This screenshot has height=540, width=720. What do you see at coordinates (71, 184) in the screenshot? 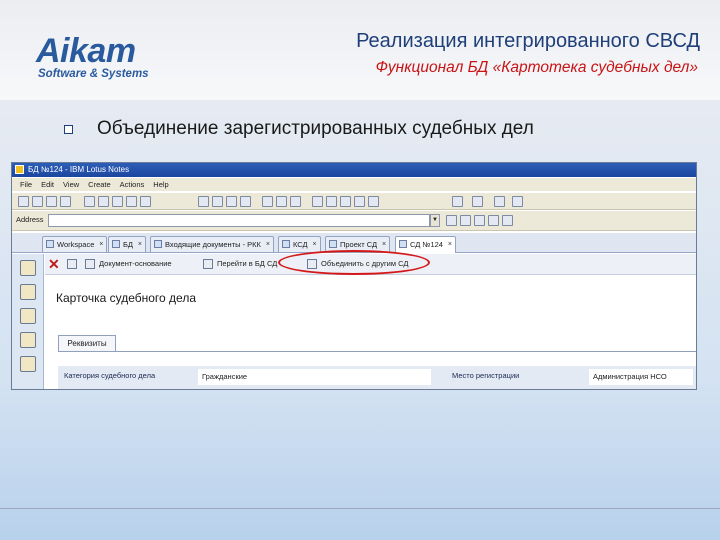
I see `menu-view: View` at bounding box center [71, 184].